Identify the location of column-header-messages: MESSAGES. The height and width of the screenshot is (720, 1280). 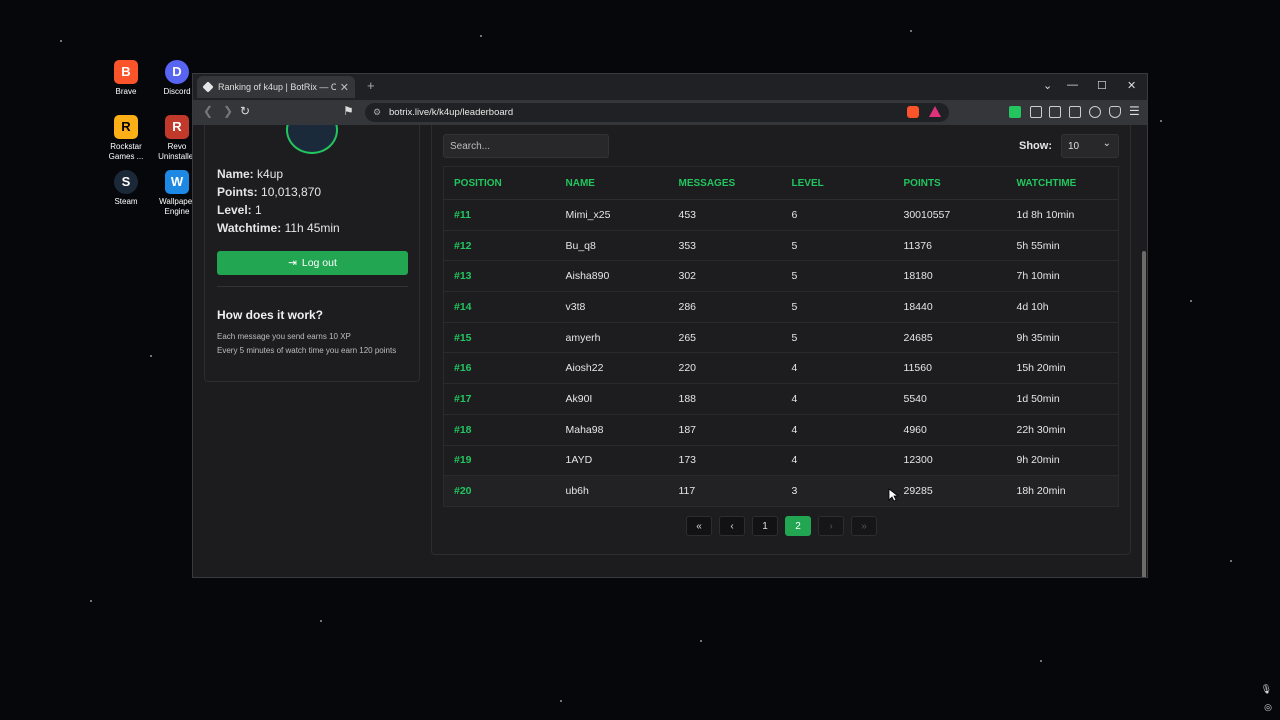
(725, 183).